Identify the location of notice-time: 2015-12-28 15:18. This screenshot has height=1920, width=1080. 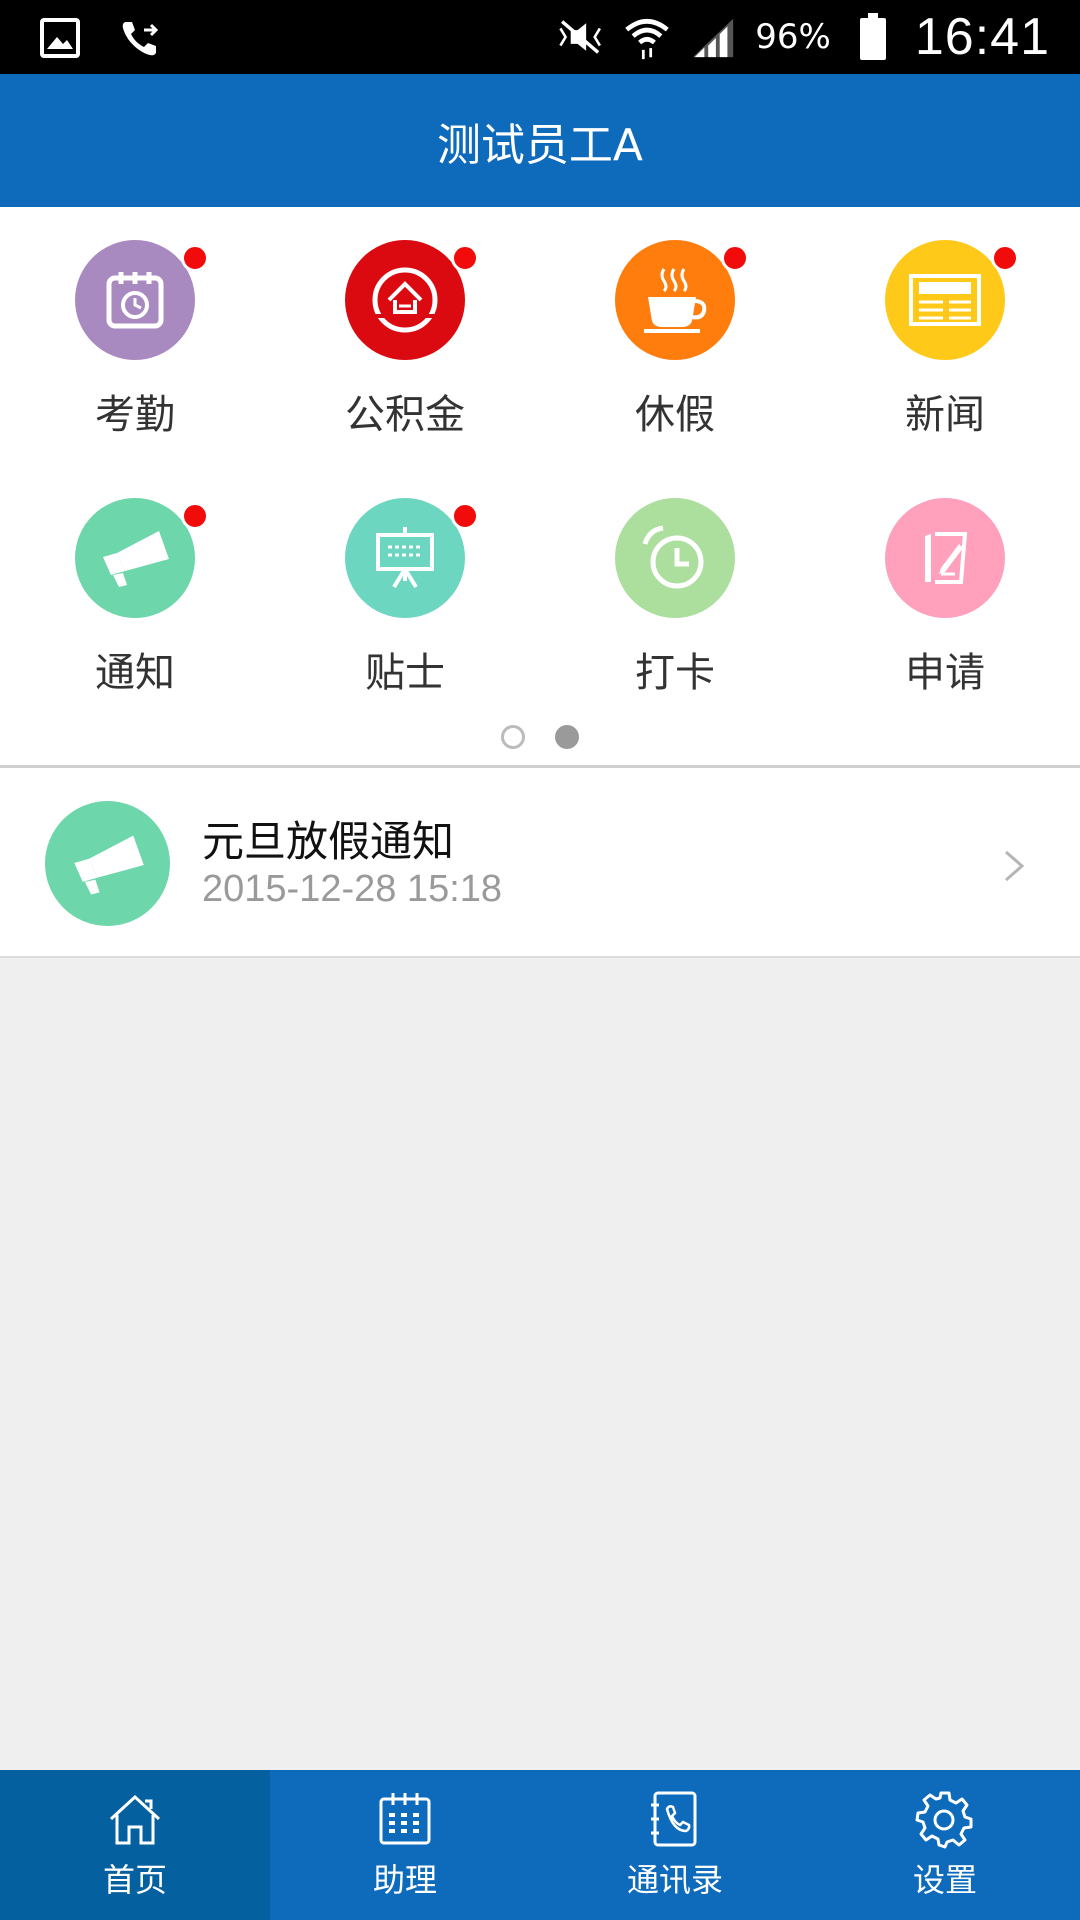
(352, 889).